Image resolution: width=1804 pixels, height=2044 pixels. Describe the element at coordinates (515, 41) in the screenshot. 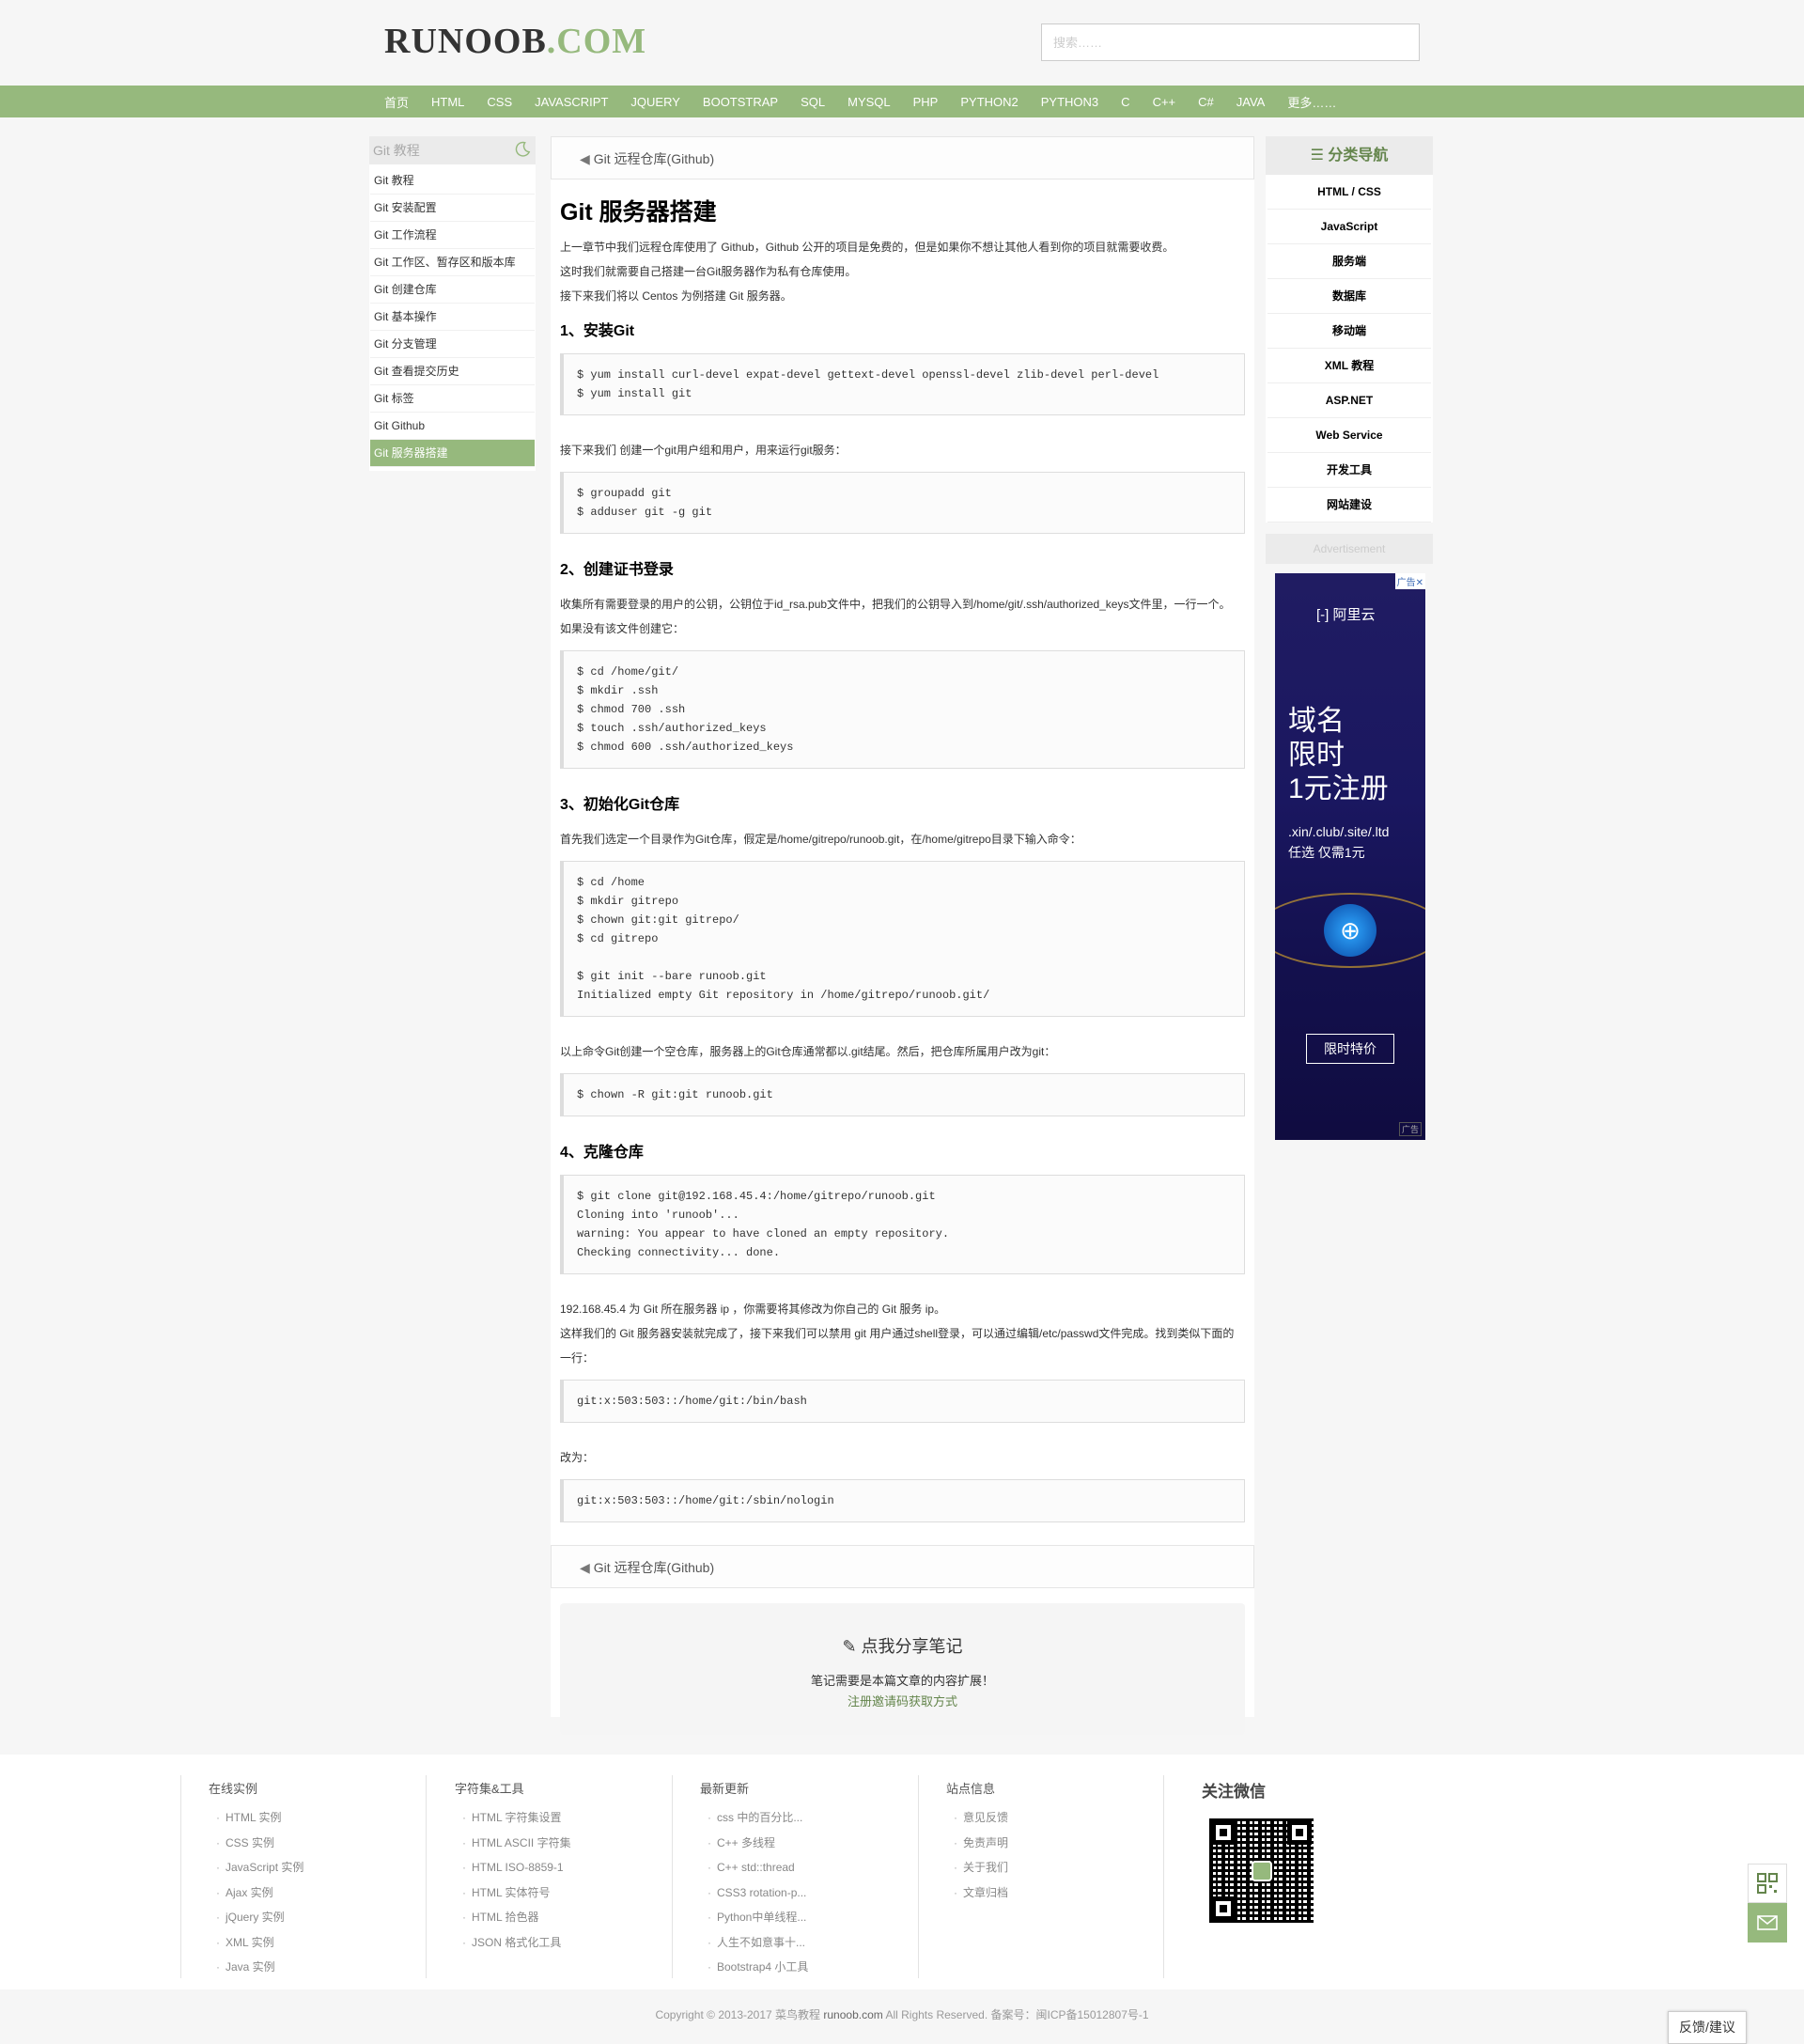

I see `site-logo: RUNOOB.COM` at that location.